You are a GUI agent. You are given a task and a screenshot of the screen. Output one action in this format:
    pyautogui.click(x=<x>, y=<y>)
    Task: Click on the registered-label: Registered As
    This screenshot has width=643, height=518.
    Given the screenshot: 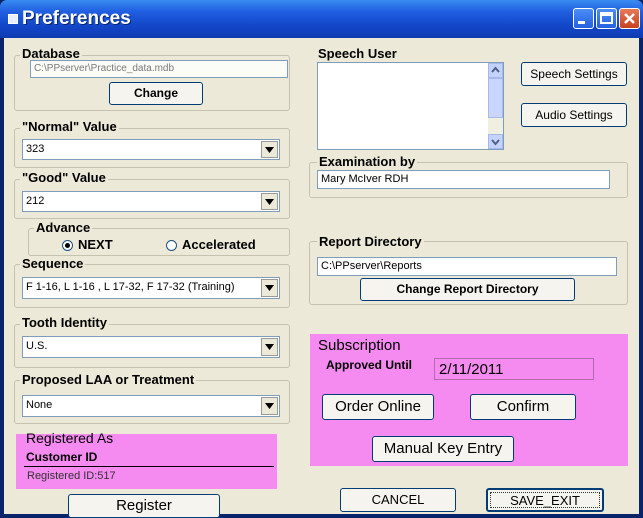 What is the action you would take?
    pyautogui.click(x=70, y=438)
    